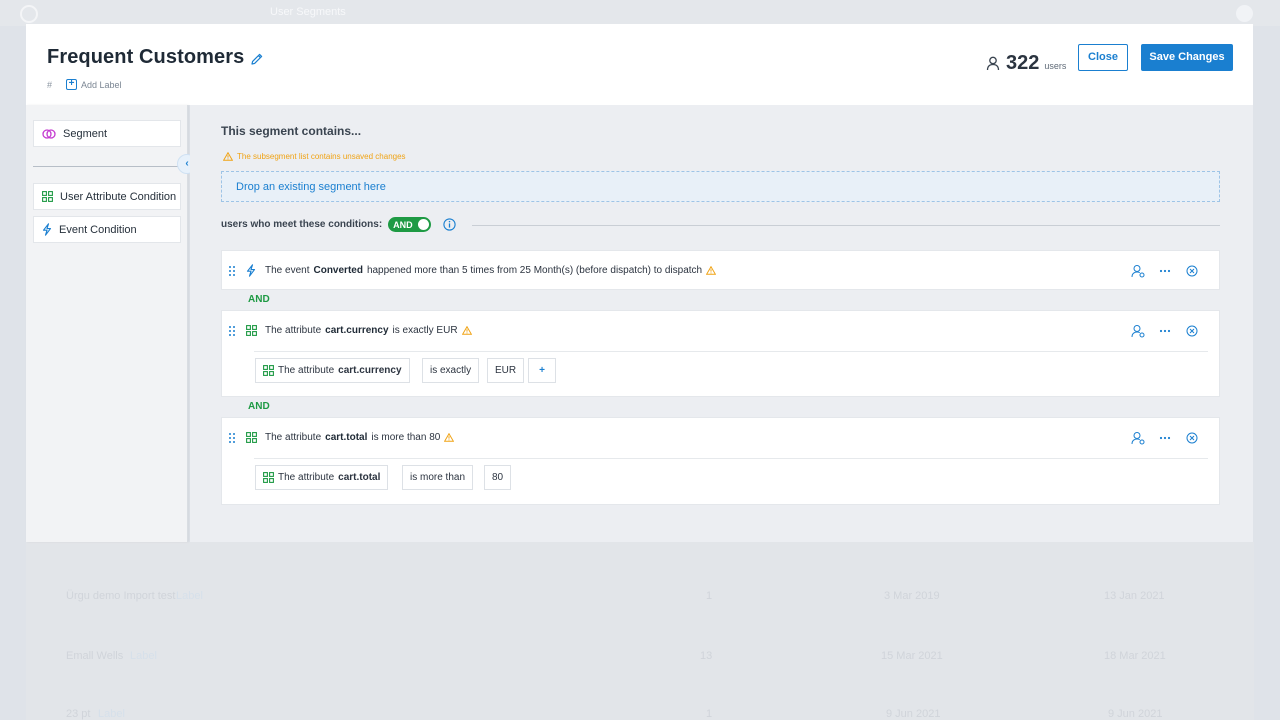  What do you see at coordinates (912, 596) in the screenshot?
I see `row-created: 3 Mar 2019` at bounding box center [912, 596].